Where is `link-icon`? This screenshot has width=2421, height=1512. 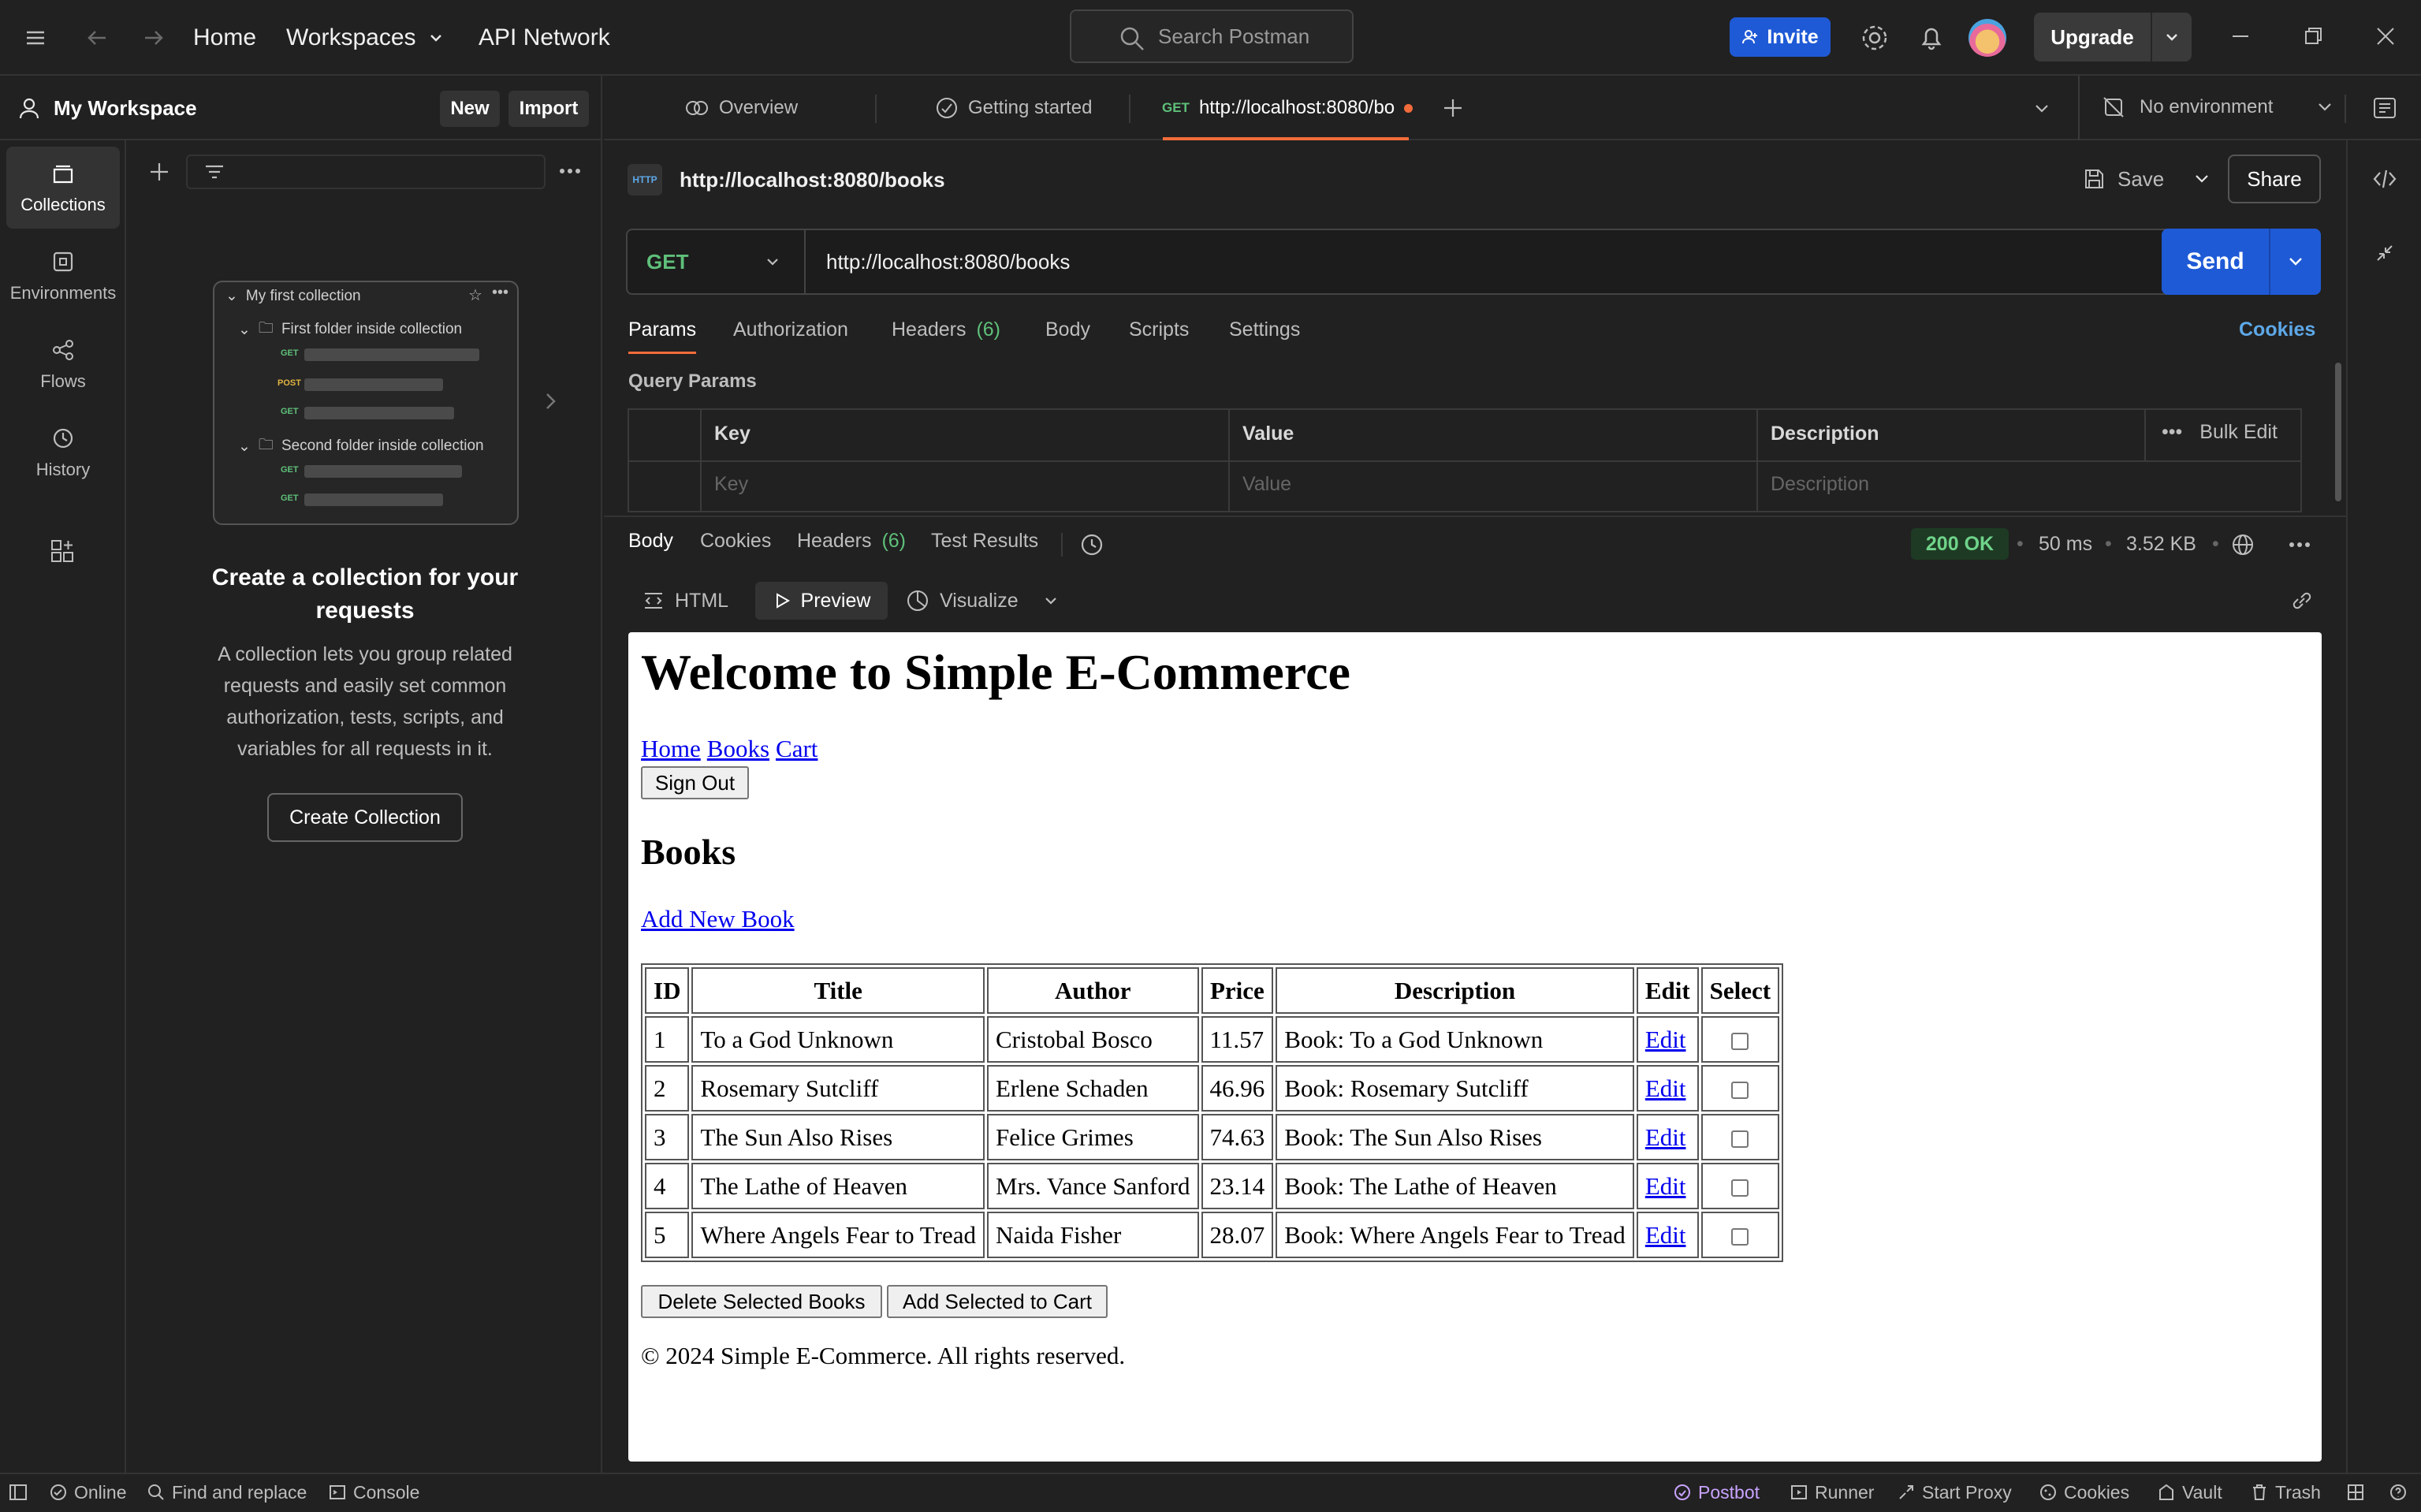
link-icon is located at coordinates (2302, 601).